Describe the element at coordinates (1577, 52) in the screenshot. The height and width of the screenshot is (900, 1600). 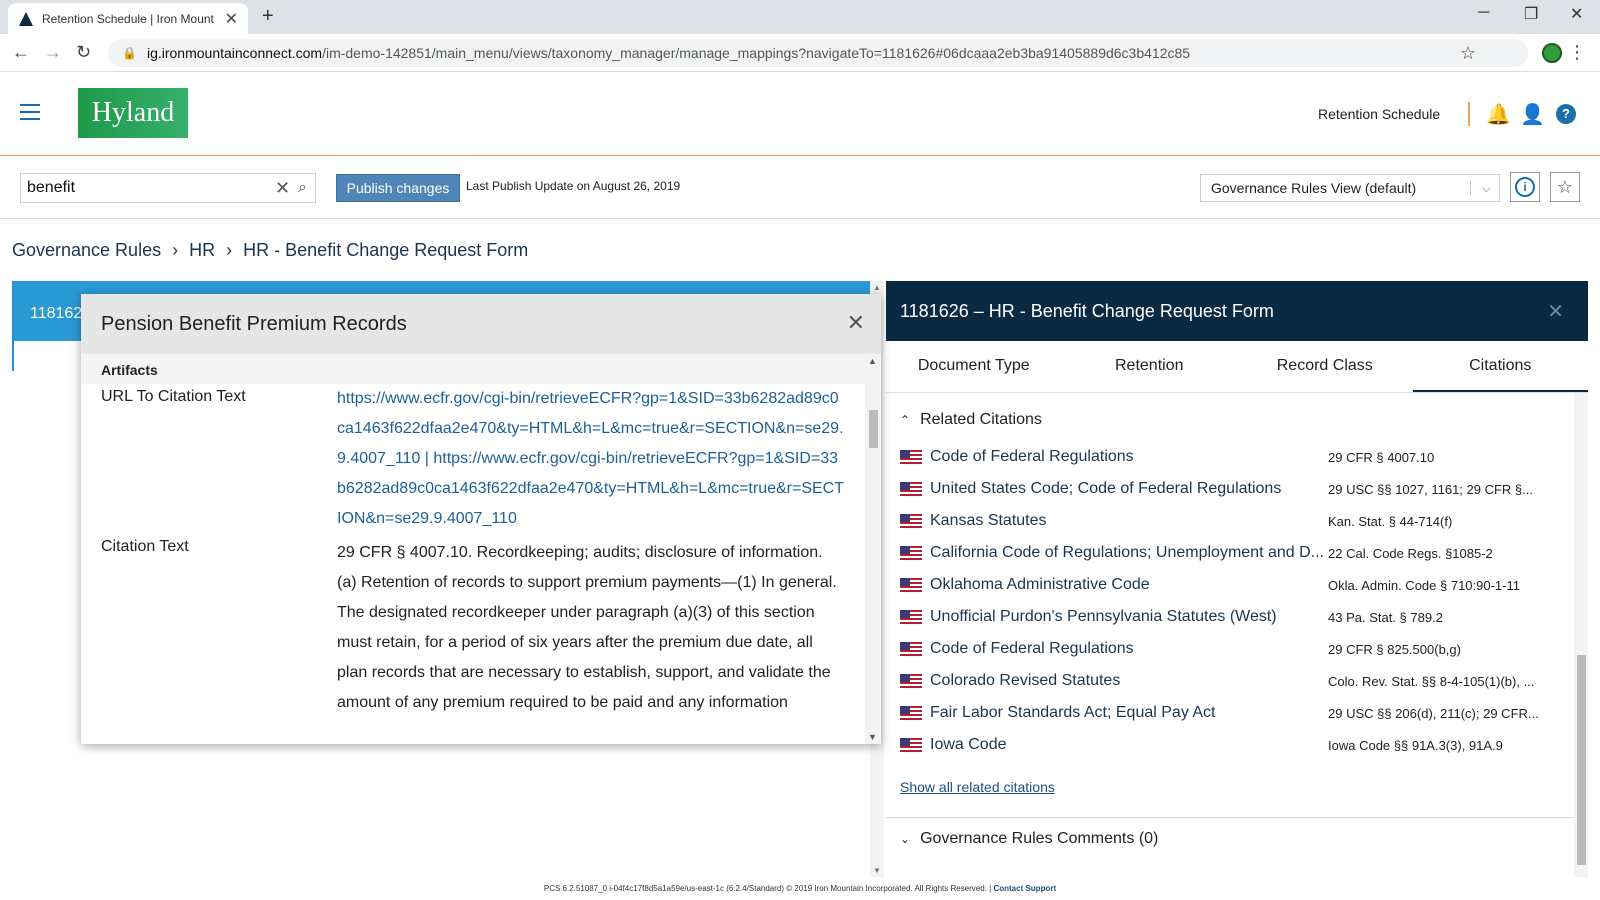
I see `menu-kebab-icon: ⋮` at that location.